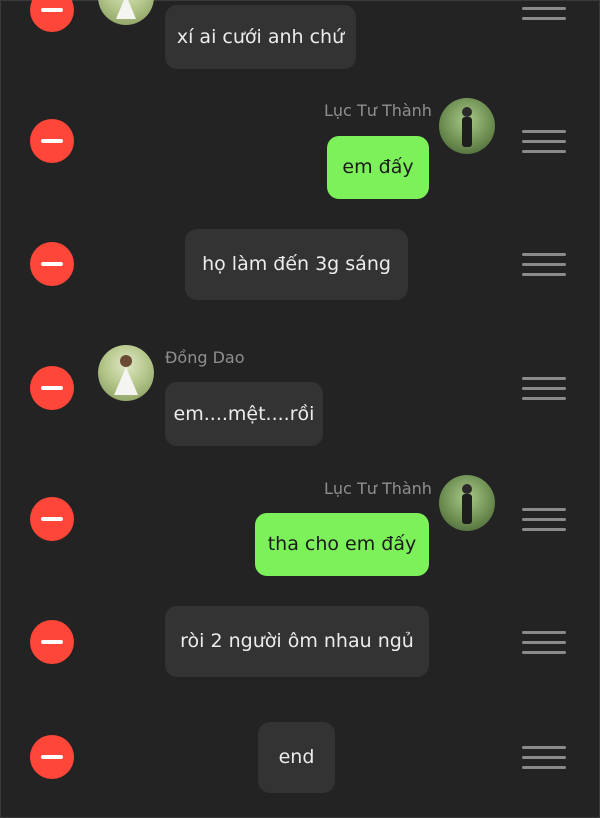 The image size is (600, 818). I want to click on drag-handle-icon, so click(544, 758).